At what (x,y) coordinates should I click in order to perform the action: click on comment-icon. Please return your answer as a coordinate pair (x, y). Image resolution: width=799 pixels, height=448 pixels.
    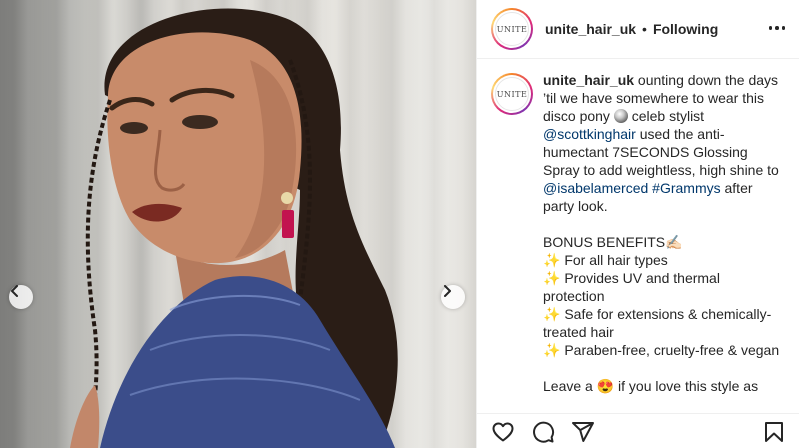
    Looking at the image, I should click on (543, 432).